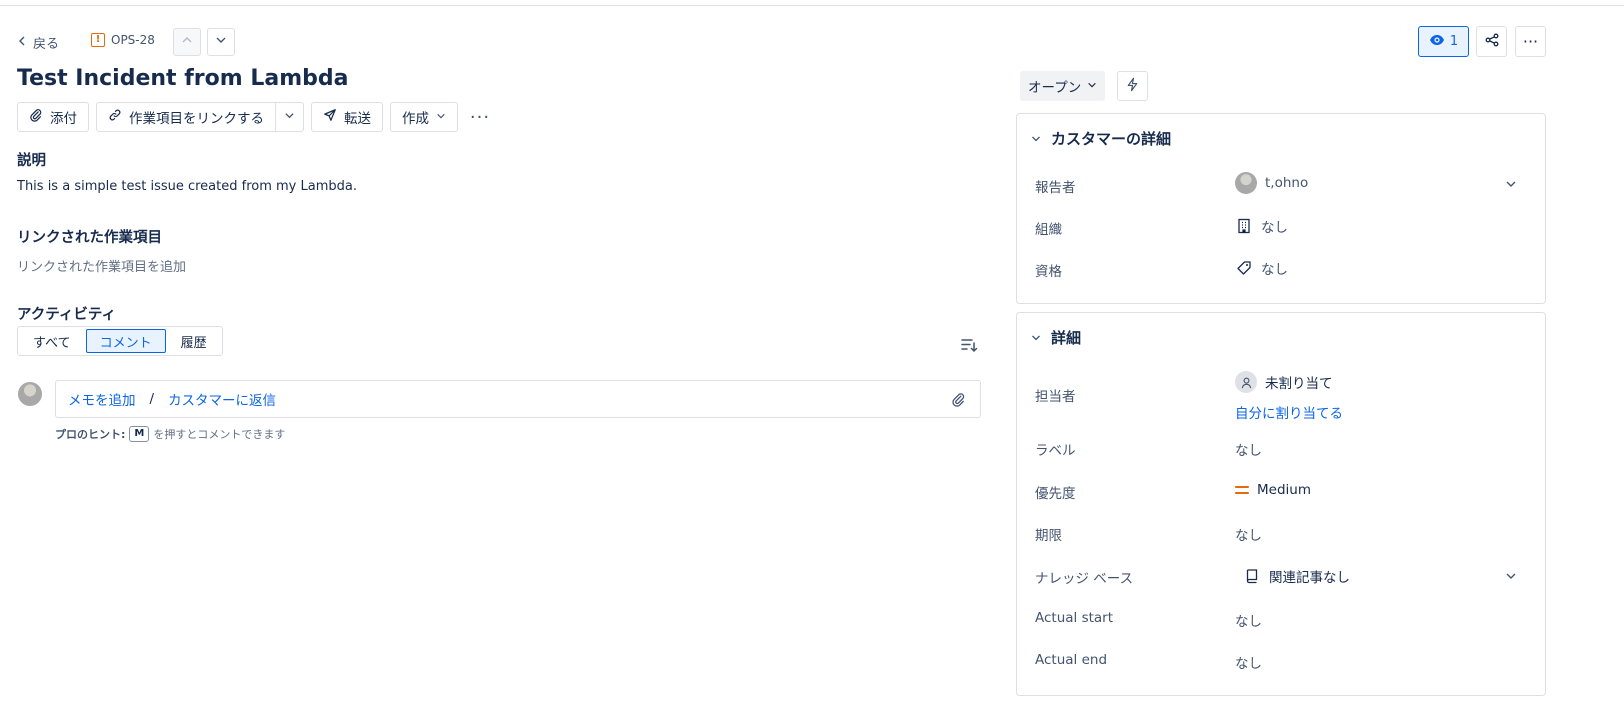 This screenshot has width=1624, height=726. What do you see at coordinates (1244, 268) in the screenshot?
I see `tag-icon` at bounding box center [1244, 268].